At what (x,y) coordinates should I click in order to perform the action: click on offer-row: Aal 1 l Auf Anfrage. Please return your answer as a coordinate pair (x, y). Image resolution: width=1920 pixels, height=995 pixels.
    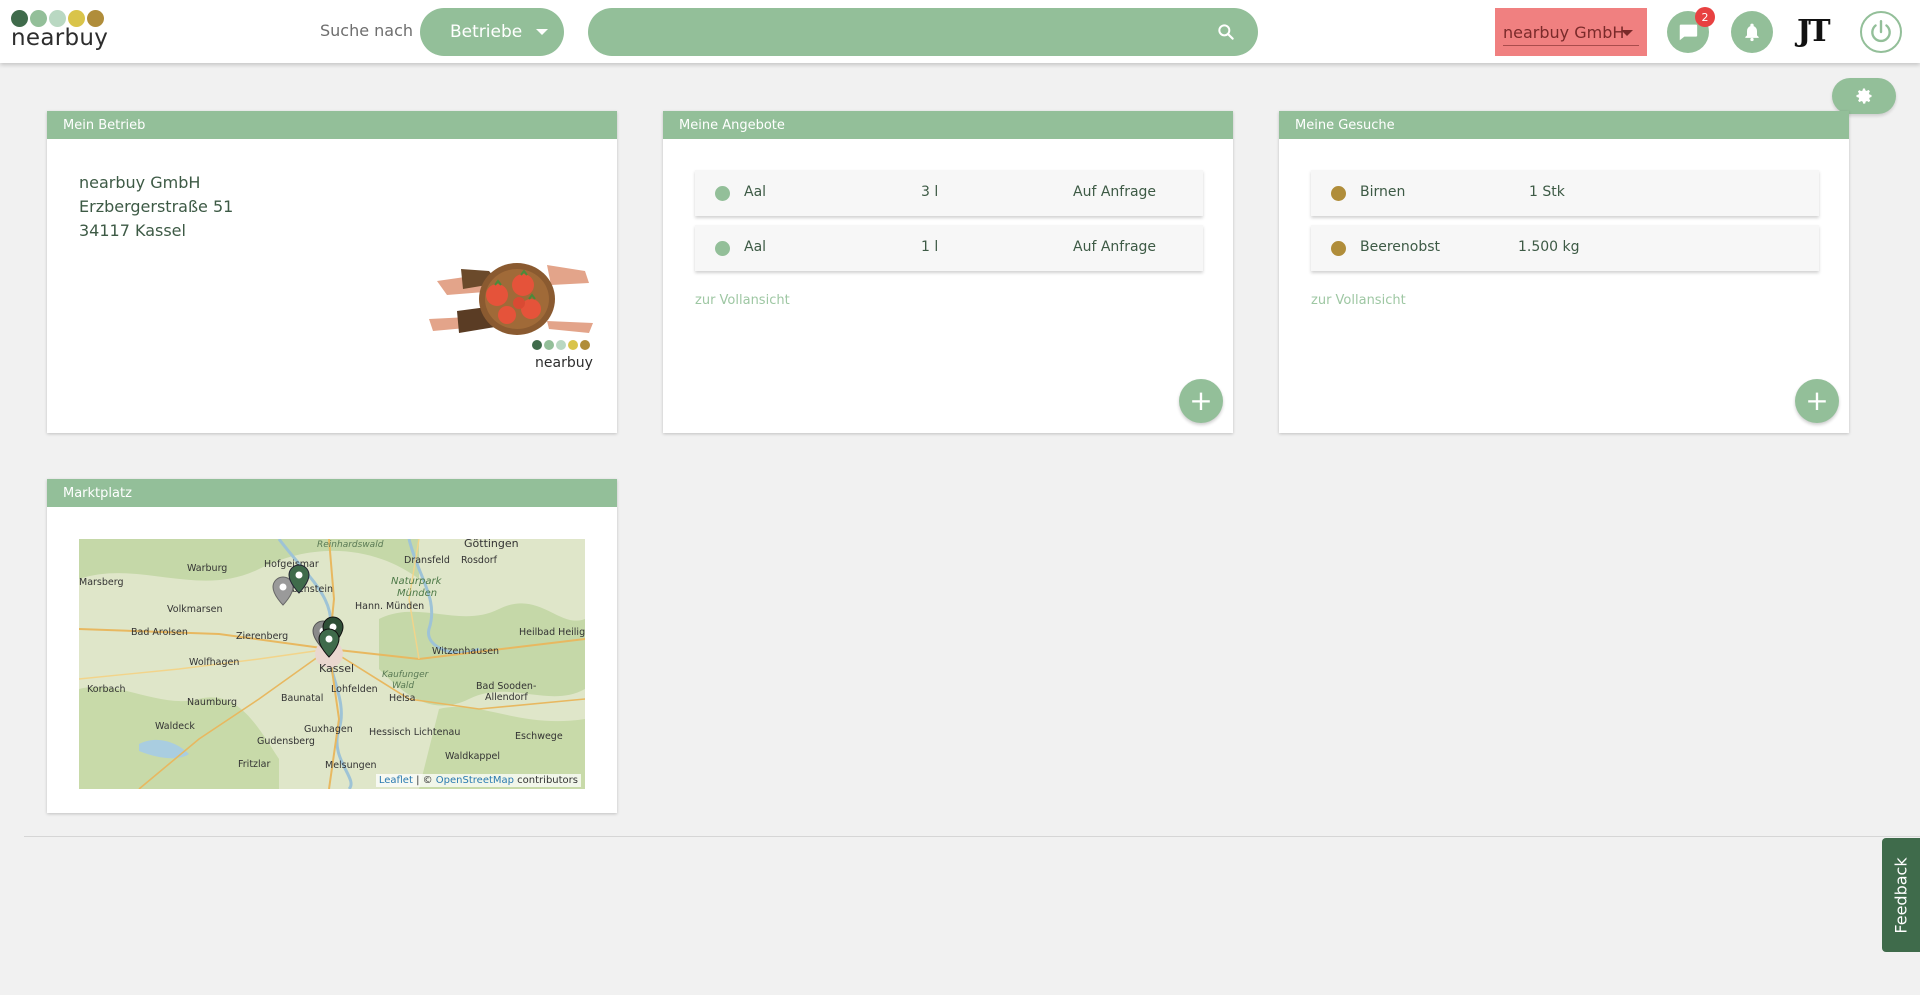
    Looking at the image, I should click on (949, 248).